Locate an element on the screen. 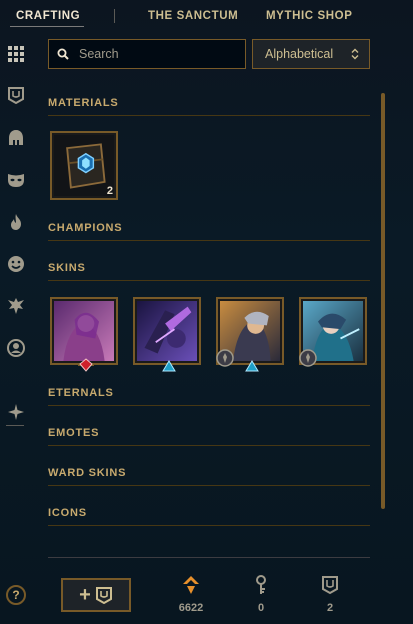  orange-essence-icon is located at coordinates (191, 585).